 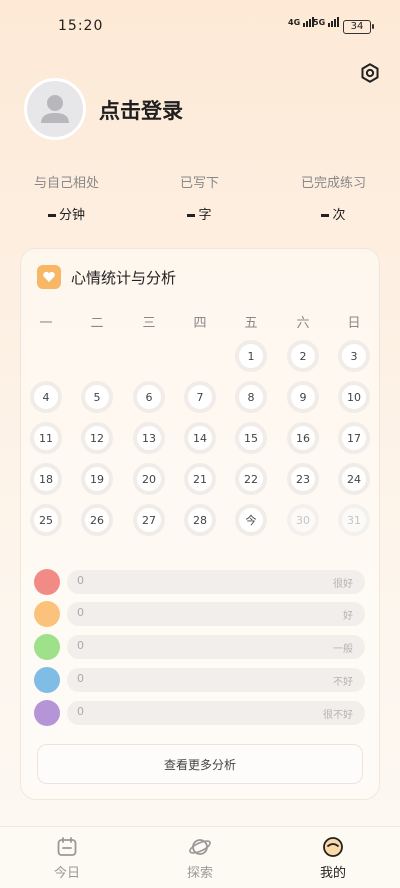 I want to click on mood-very-bad-bar: 0 很不好, so click(x=216, y=713).